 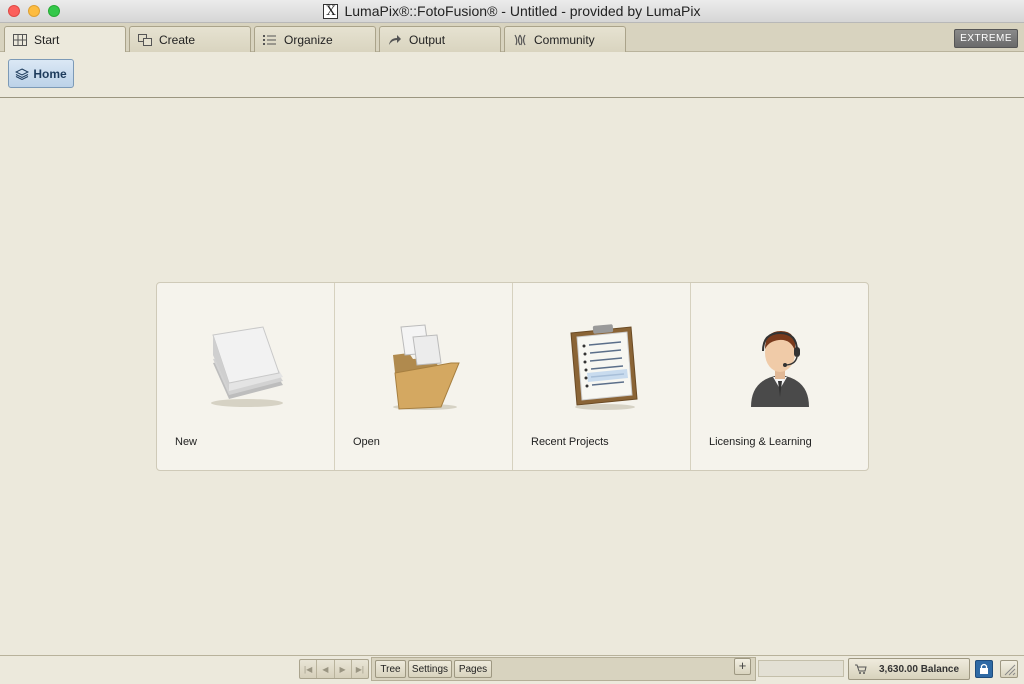 I want to click on tab-create-label: Create, so click(x=177, y=39).